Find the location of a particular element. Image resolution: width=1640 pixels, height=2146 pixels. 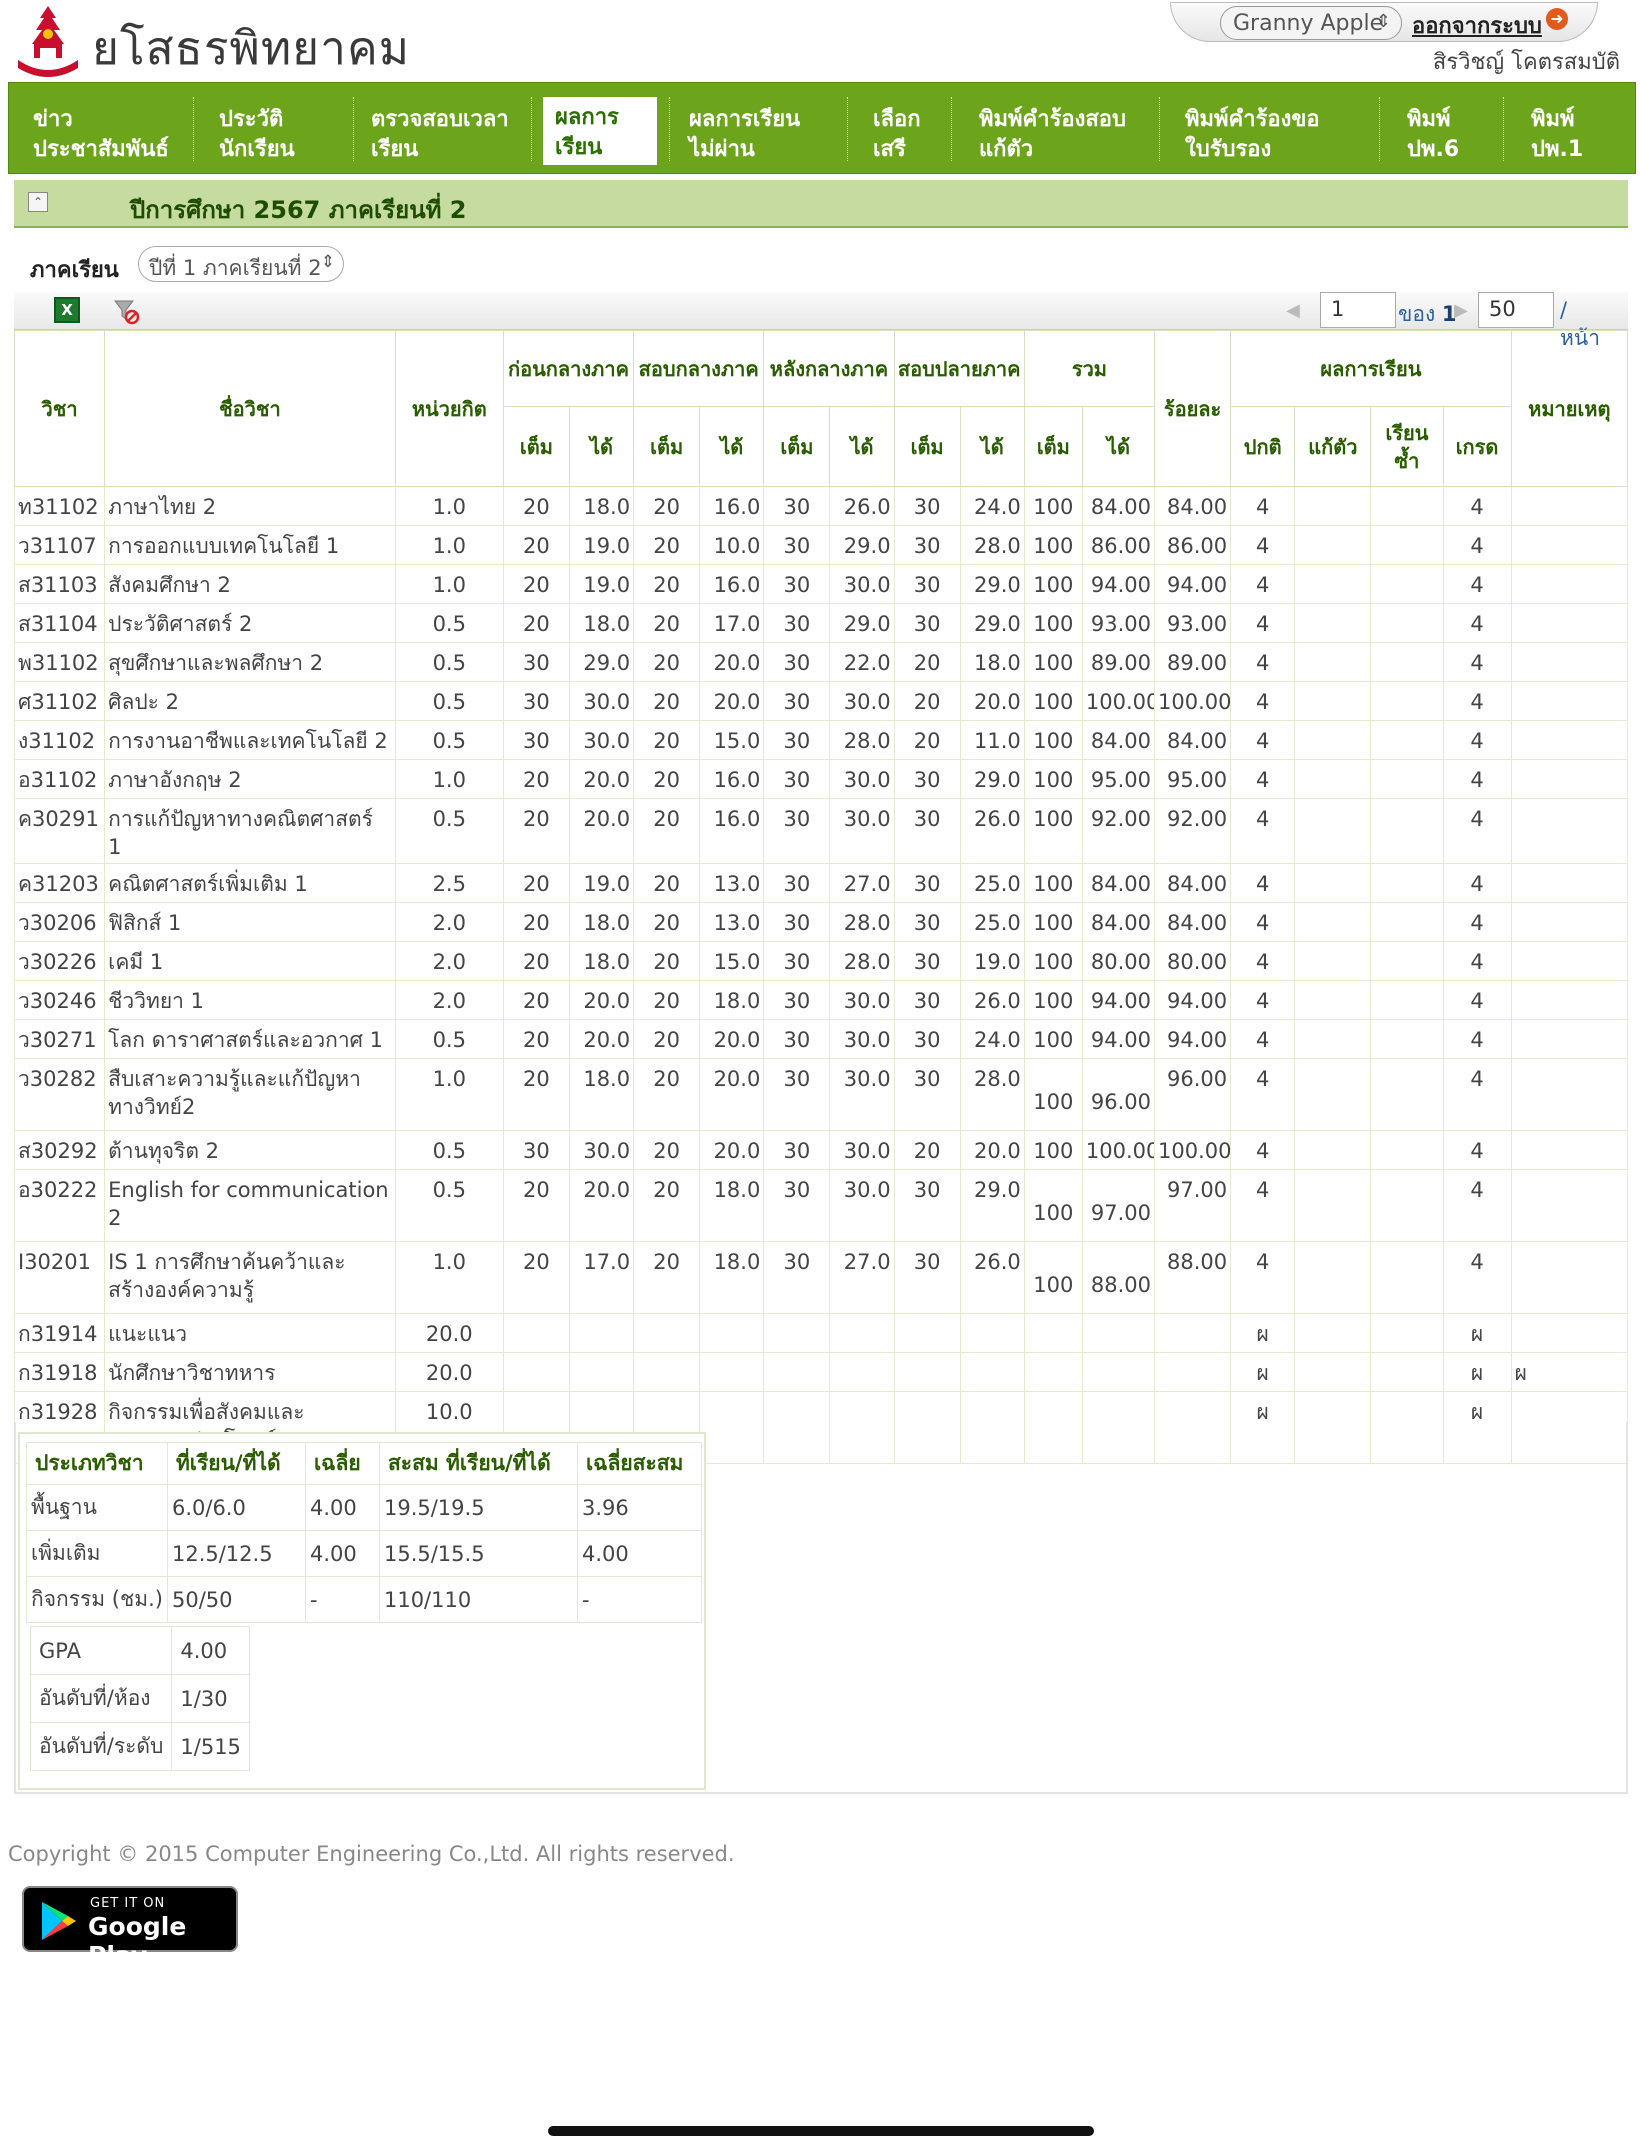

excel-export-icon: X is located at coordinates (67, 310).